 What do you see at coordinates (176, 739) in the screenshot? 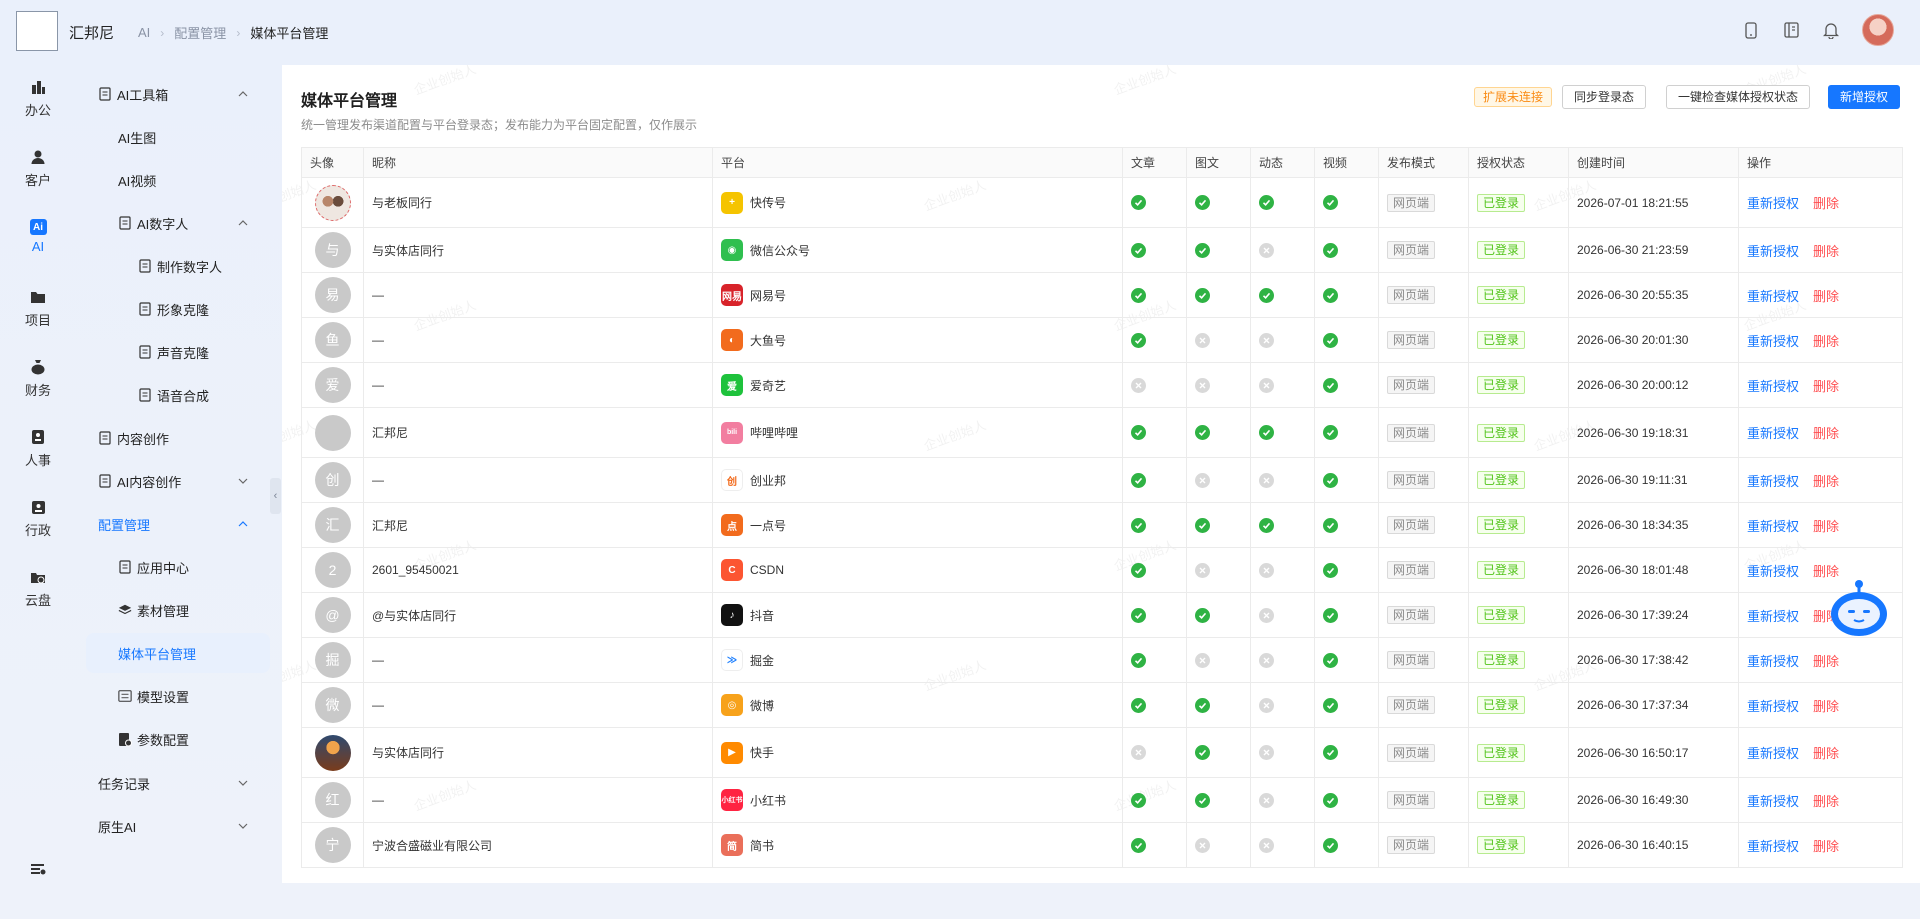
I see `sidebar-item-param-config: 参数配置` at bounding box center [176, 739].